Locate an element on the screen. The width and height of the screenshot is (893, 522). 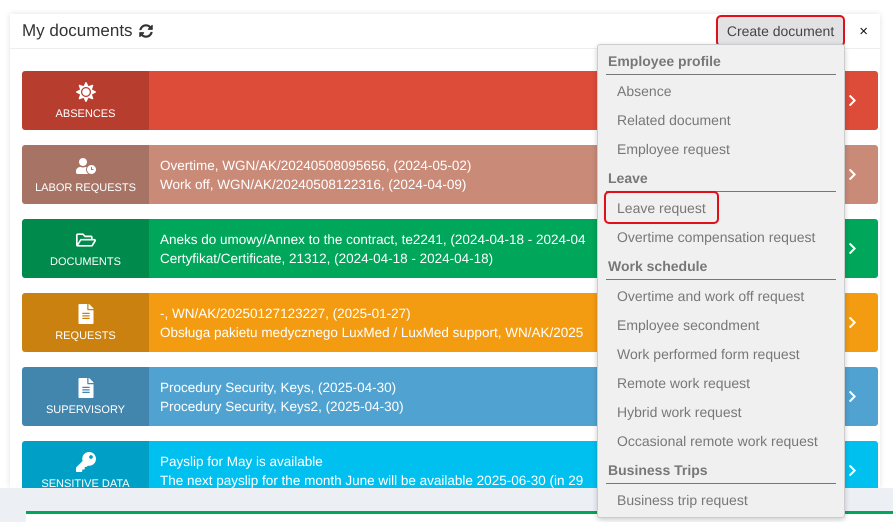
menu-item: Work performed form request is located at coordinates (708, 353).